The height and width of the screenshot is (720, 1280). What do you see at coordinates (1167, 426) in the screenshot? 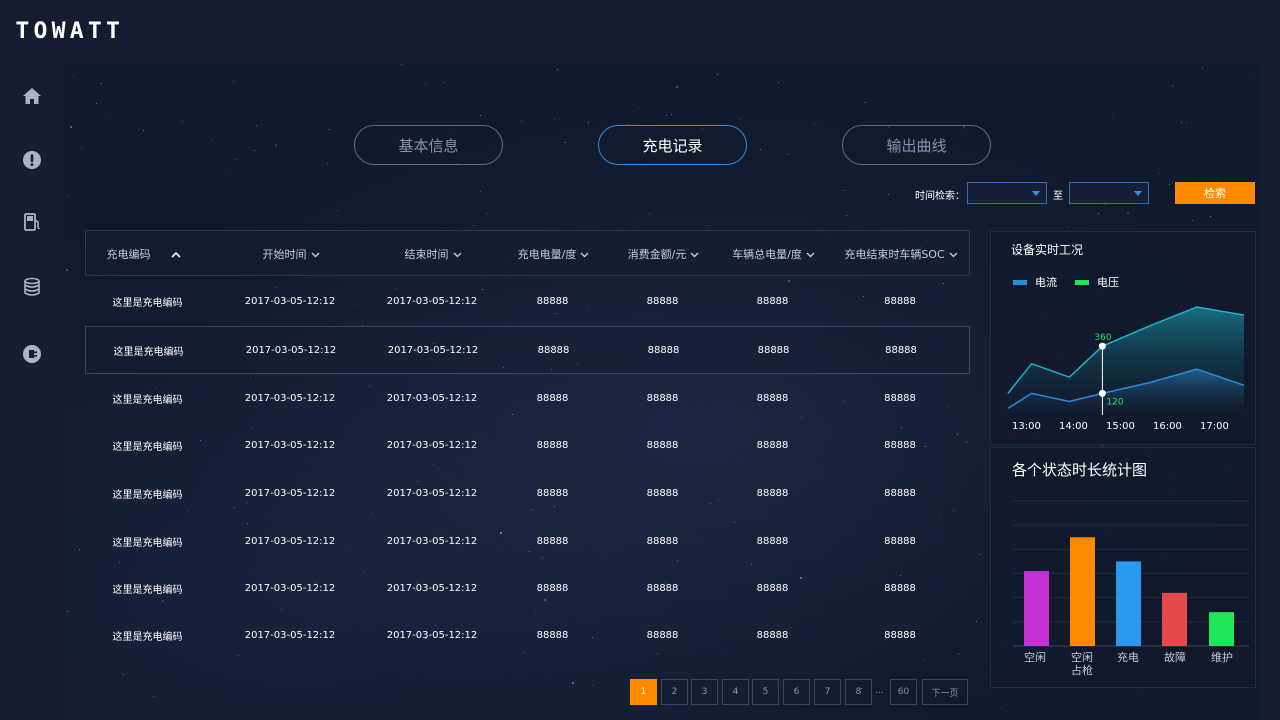
I see `x-tick-label: 16:00` at bounding box center [1167, 426].